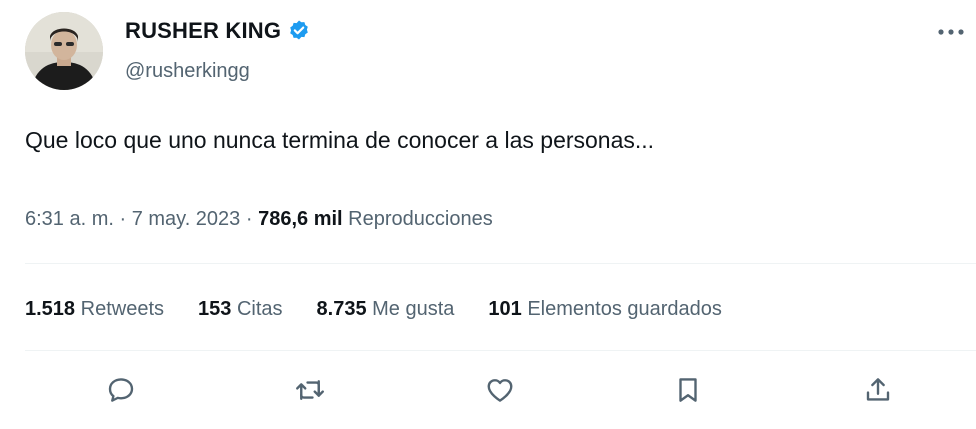  What do you see at coordinates (420, 219) in the screenshot?
I see `views-label: Reproducciones` at bounding box center [420, 219].